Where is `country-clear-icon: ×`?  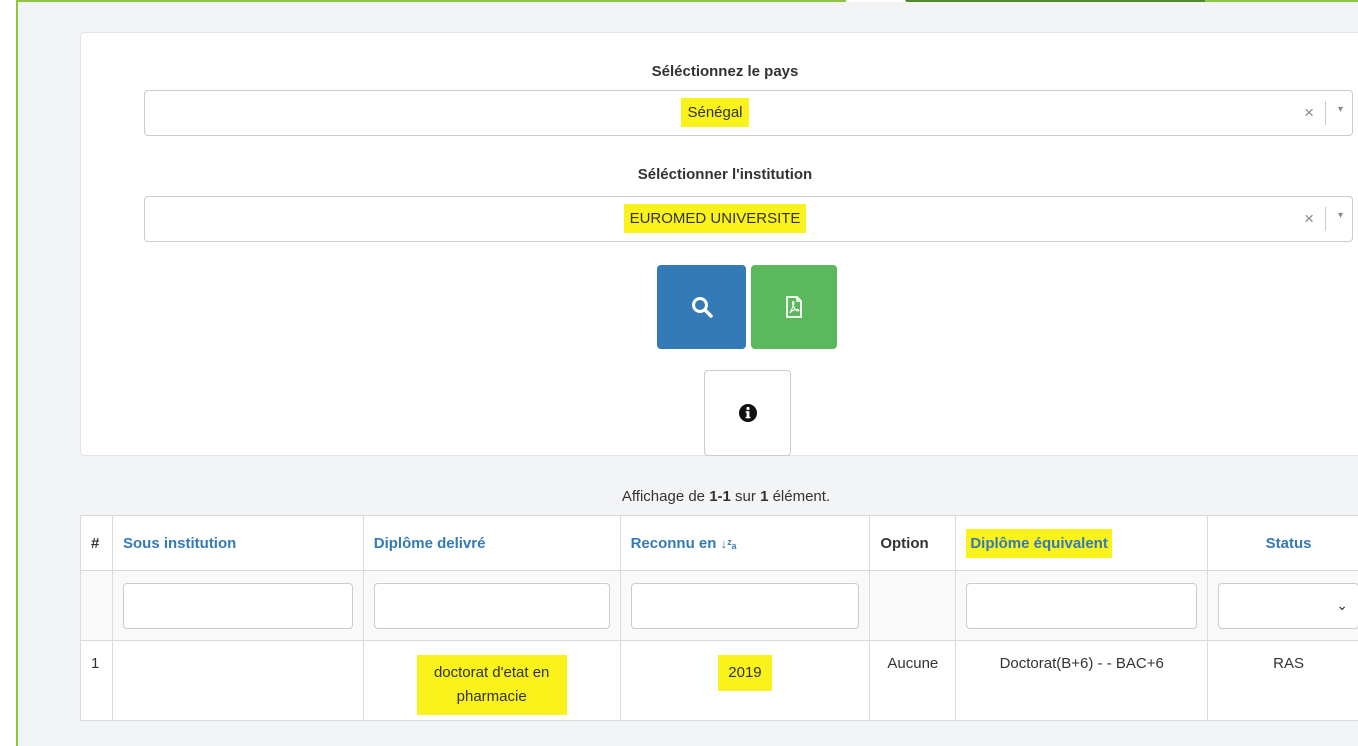 country-clear-icon: × is located at coordinates (1309, 113).